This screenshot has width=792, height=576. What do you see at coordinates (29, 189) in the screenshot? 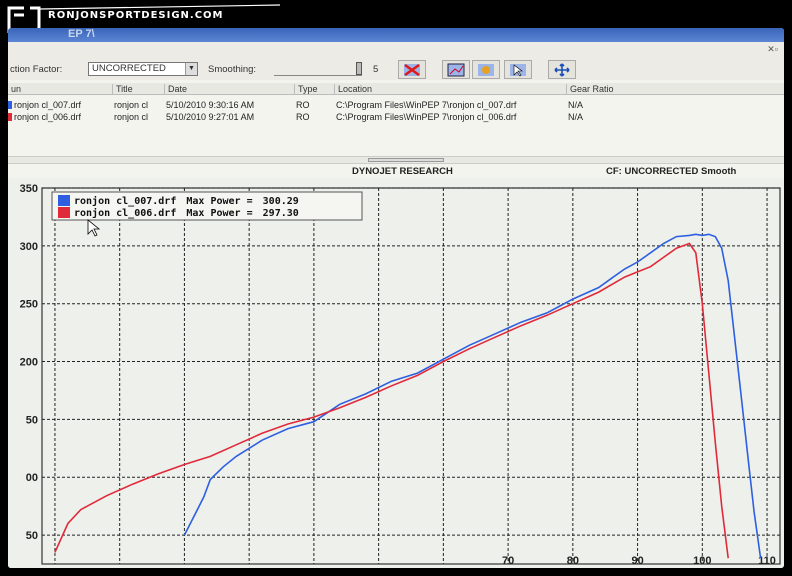
I see `y-tick-label: 350` at bounding box center [29, 189].